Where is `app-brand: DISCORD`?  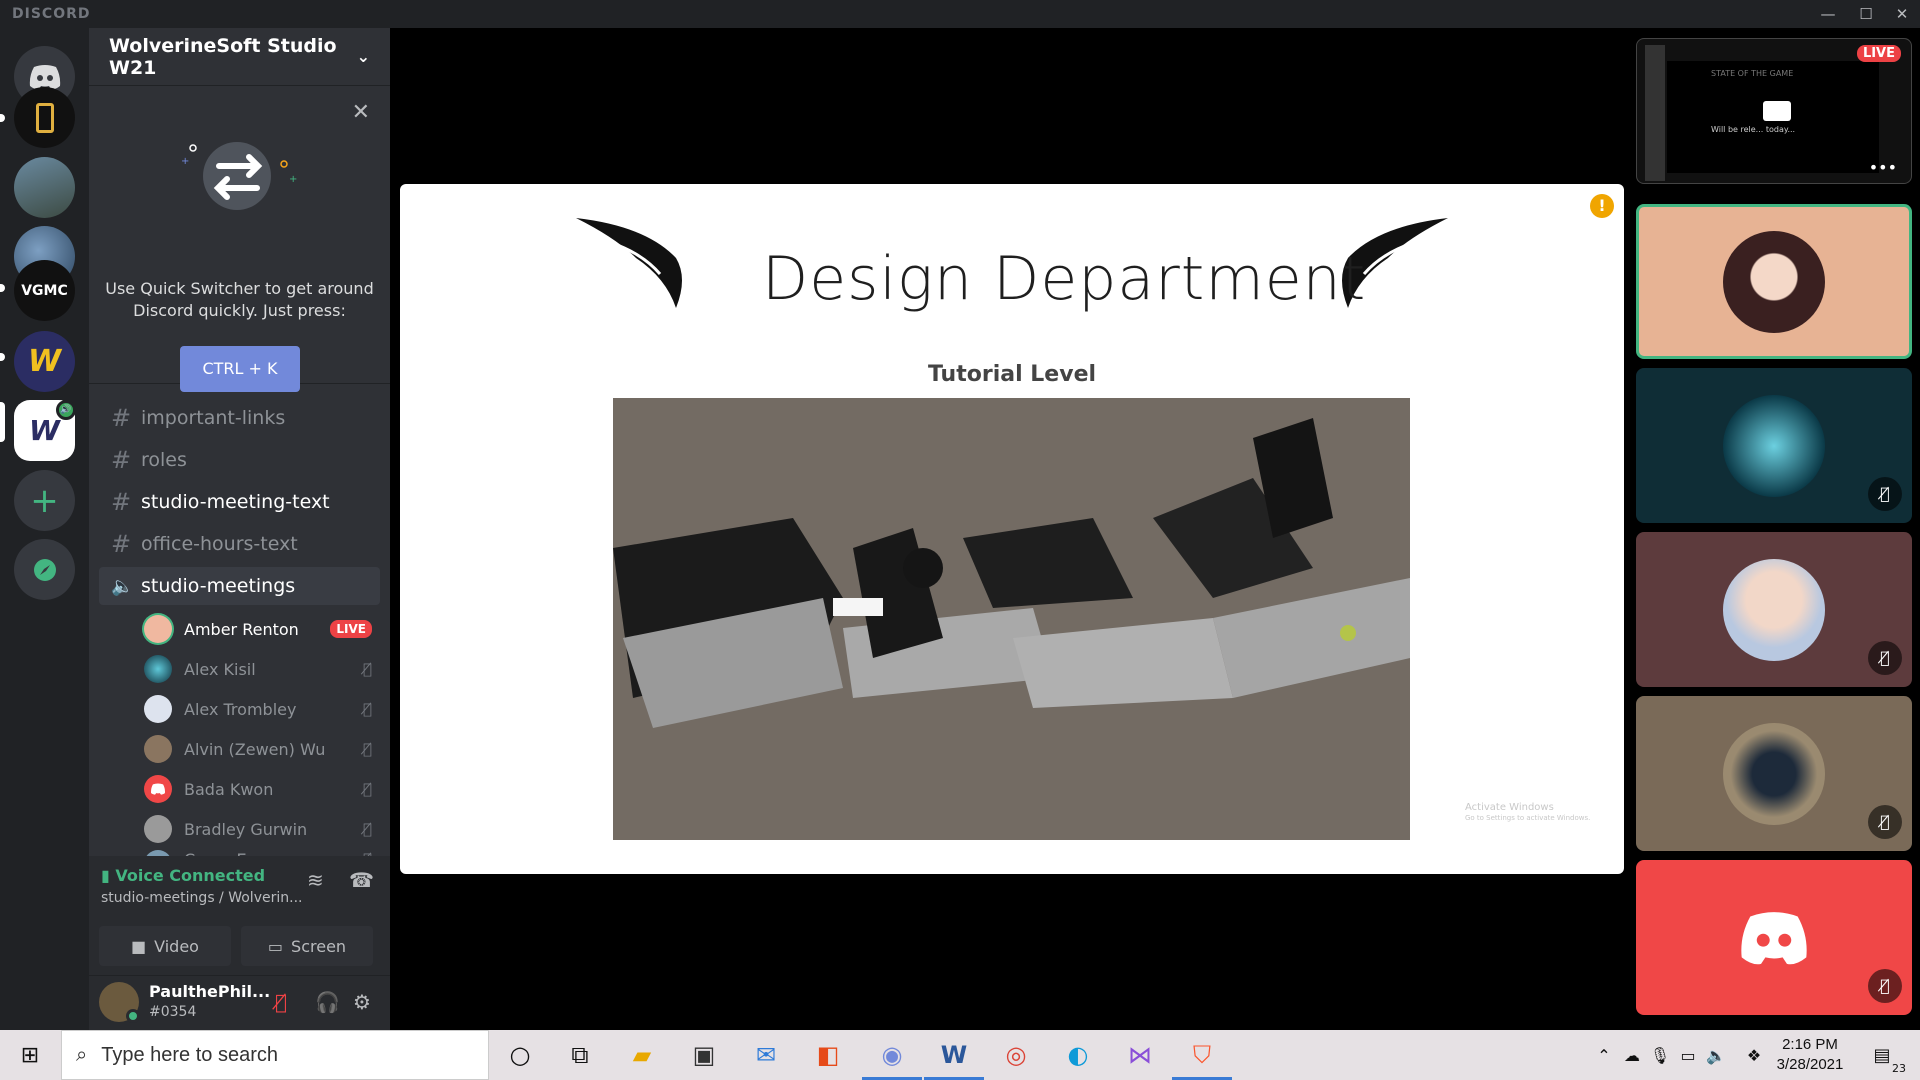
app-brand: DISCORD is located at coordinates (51, 14).